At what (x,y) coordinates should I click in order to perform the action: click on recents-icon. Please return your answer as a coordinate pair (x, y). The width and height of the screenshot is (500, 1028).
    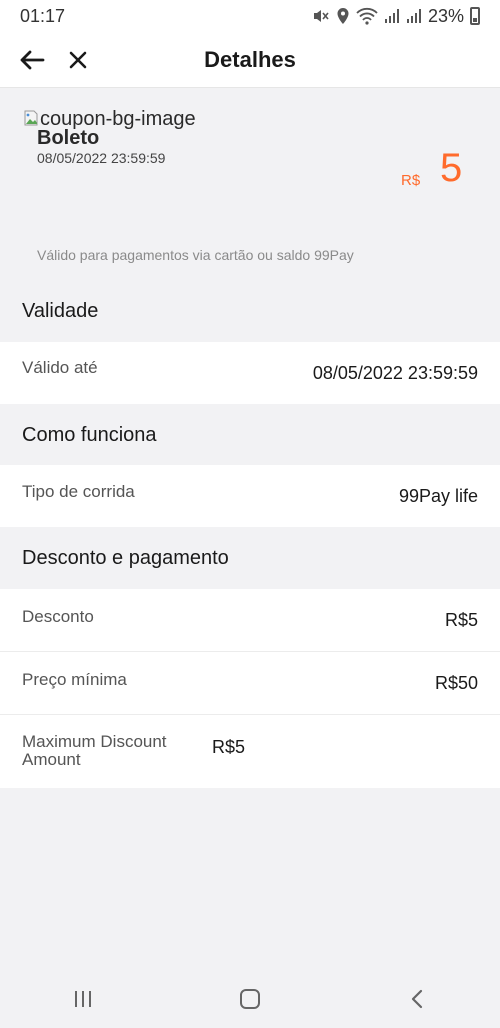
    Looking at the image, I should click on (83, 999).